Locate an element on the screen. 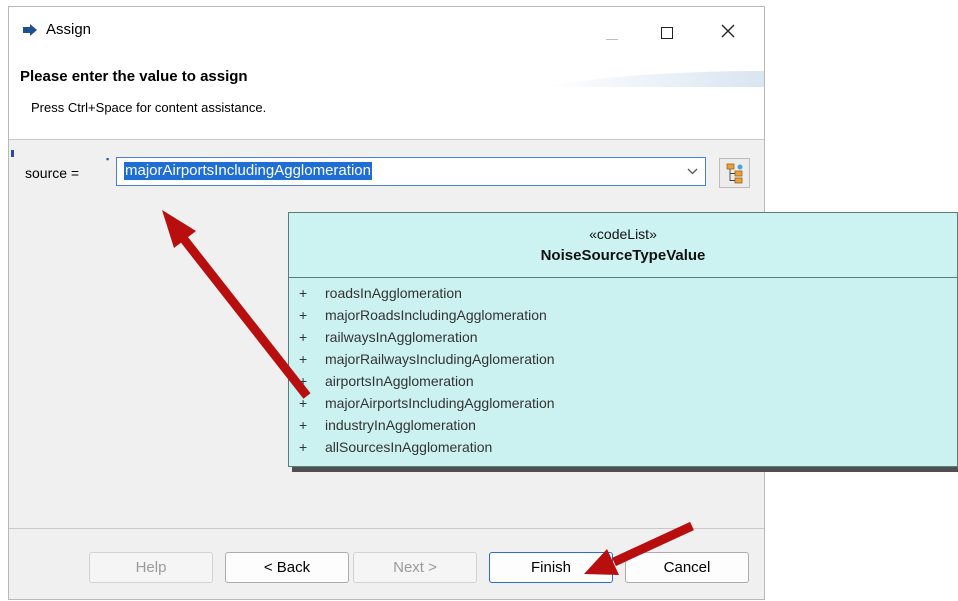  window-title: Assign is located at coordinates (69, 29).